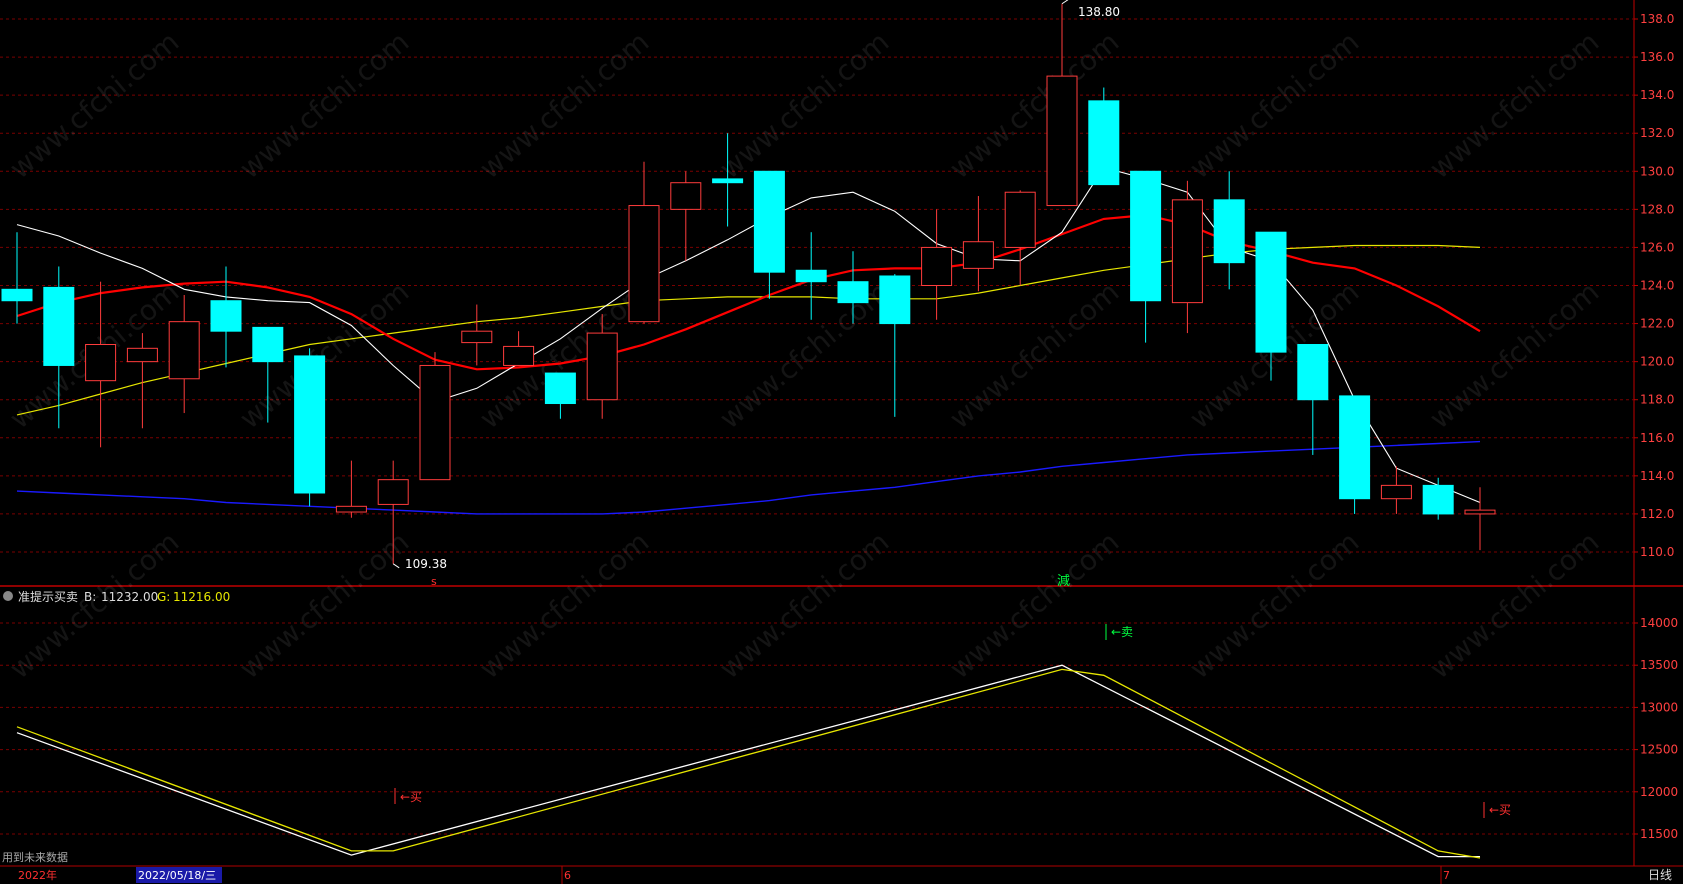 The width and height of the screenshot is (1683, 884). I want to click on month-label-6: 6, so click(567, 875).